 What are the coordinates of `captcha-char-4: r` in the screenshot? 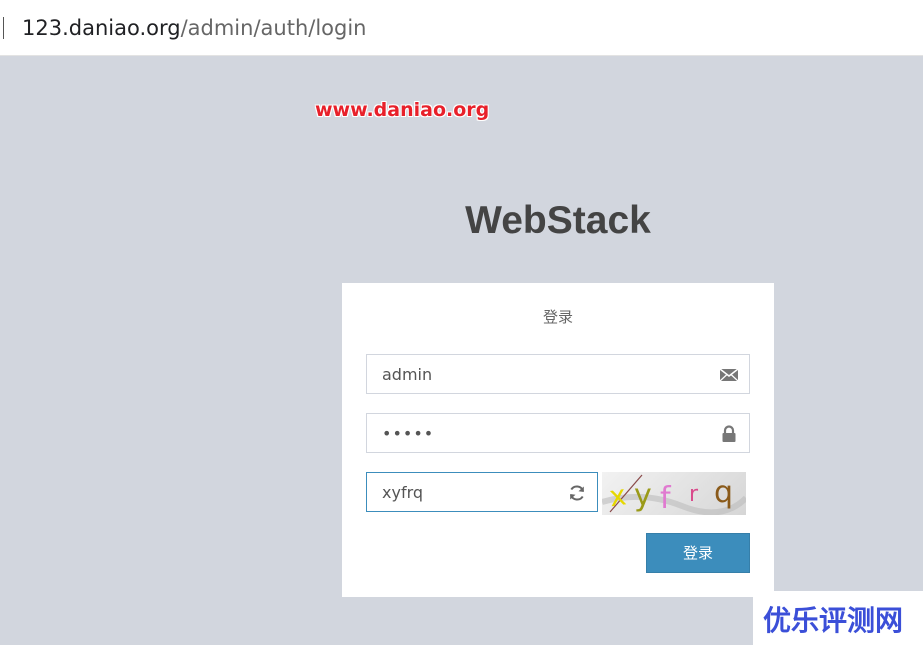 It's located at (694, 494).